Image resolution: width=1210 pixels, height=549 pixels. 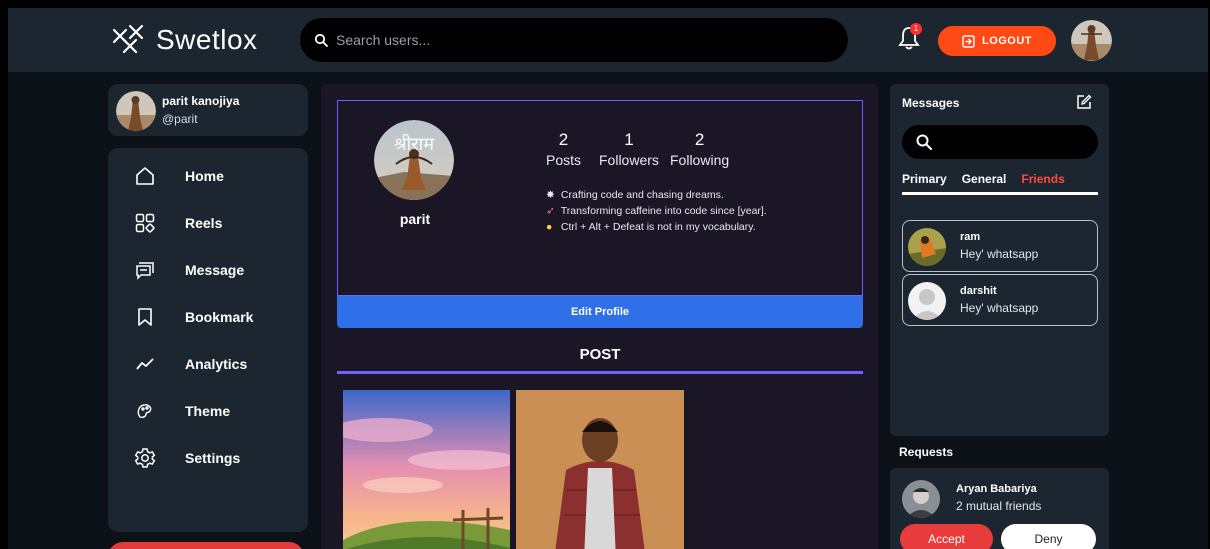 I want to click on compose-icon, so click(x=1084, y=102).